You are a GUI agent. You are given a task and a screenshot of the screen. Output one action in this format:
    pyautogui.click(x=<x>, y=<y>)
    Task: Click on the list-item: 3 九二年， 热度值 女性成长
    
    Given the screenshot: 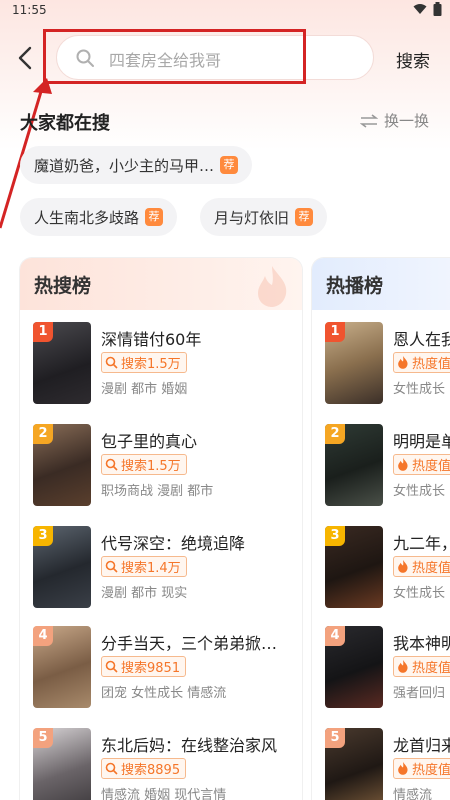 What is the action you would take?
    pyautogui.click(x=387, y=571)
    